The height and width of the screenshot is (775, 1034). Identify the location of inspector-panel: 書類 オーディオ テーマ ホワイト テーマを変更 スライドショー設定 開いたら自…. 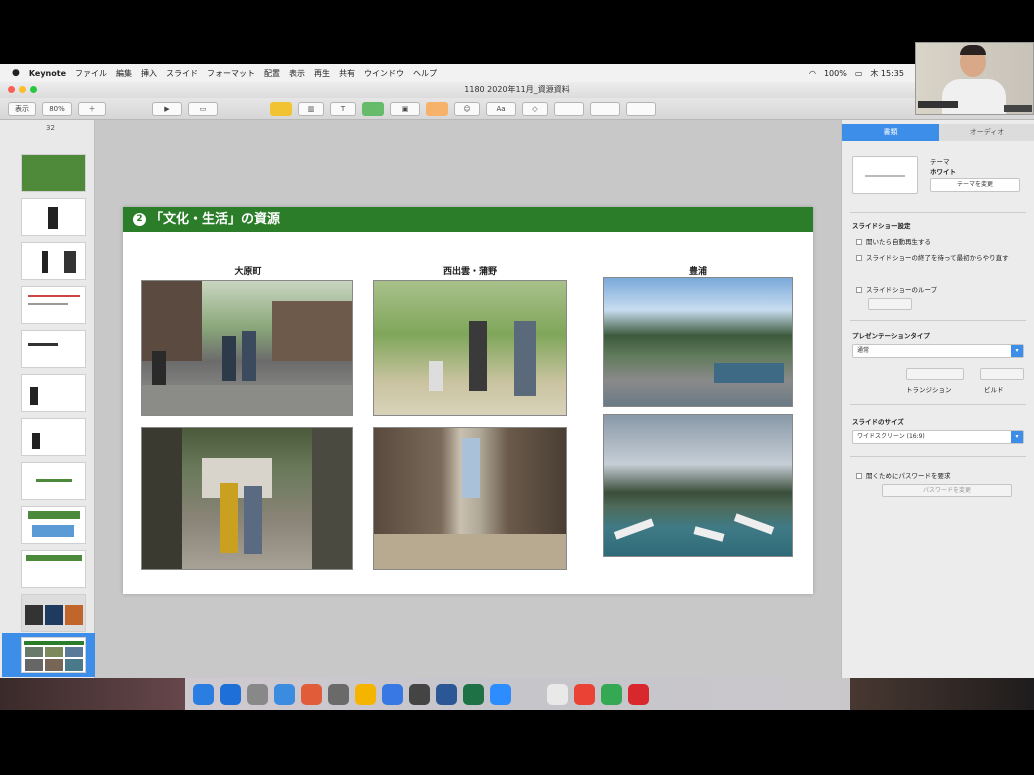
(937, 399).